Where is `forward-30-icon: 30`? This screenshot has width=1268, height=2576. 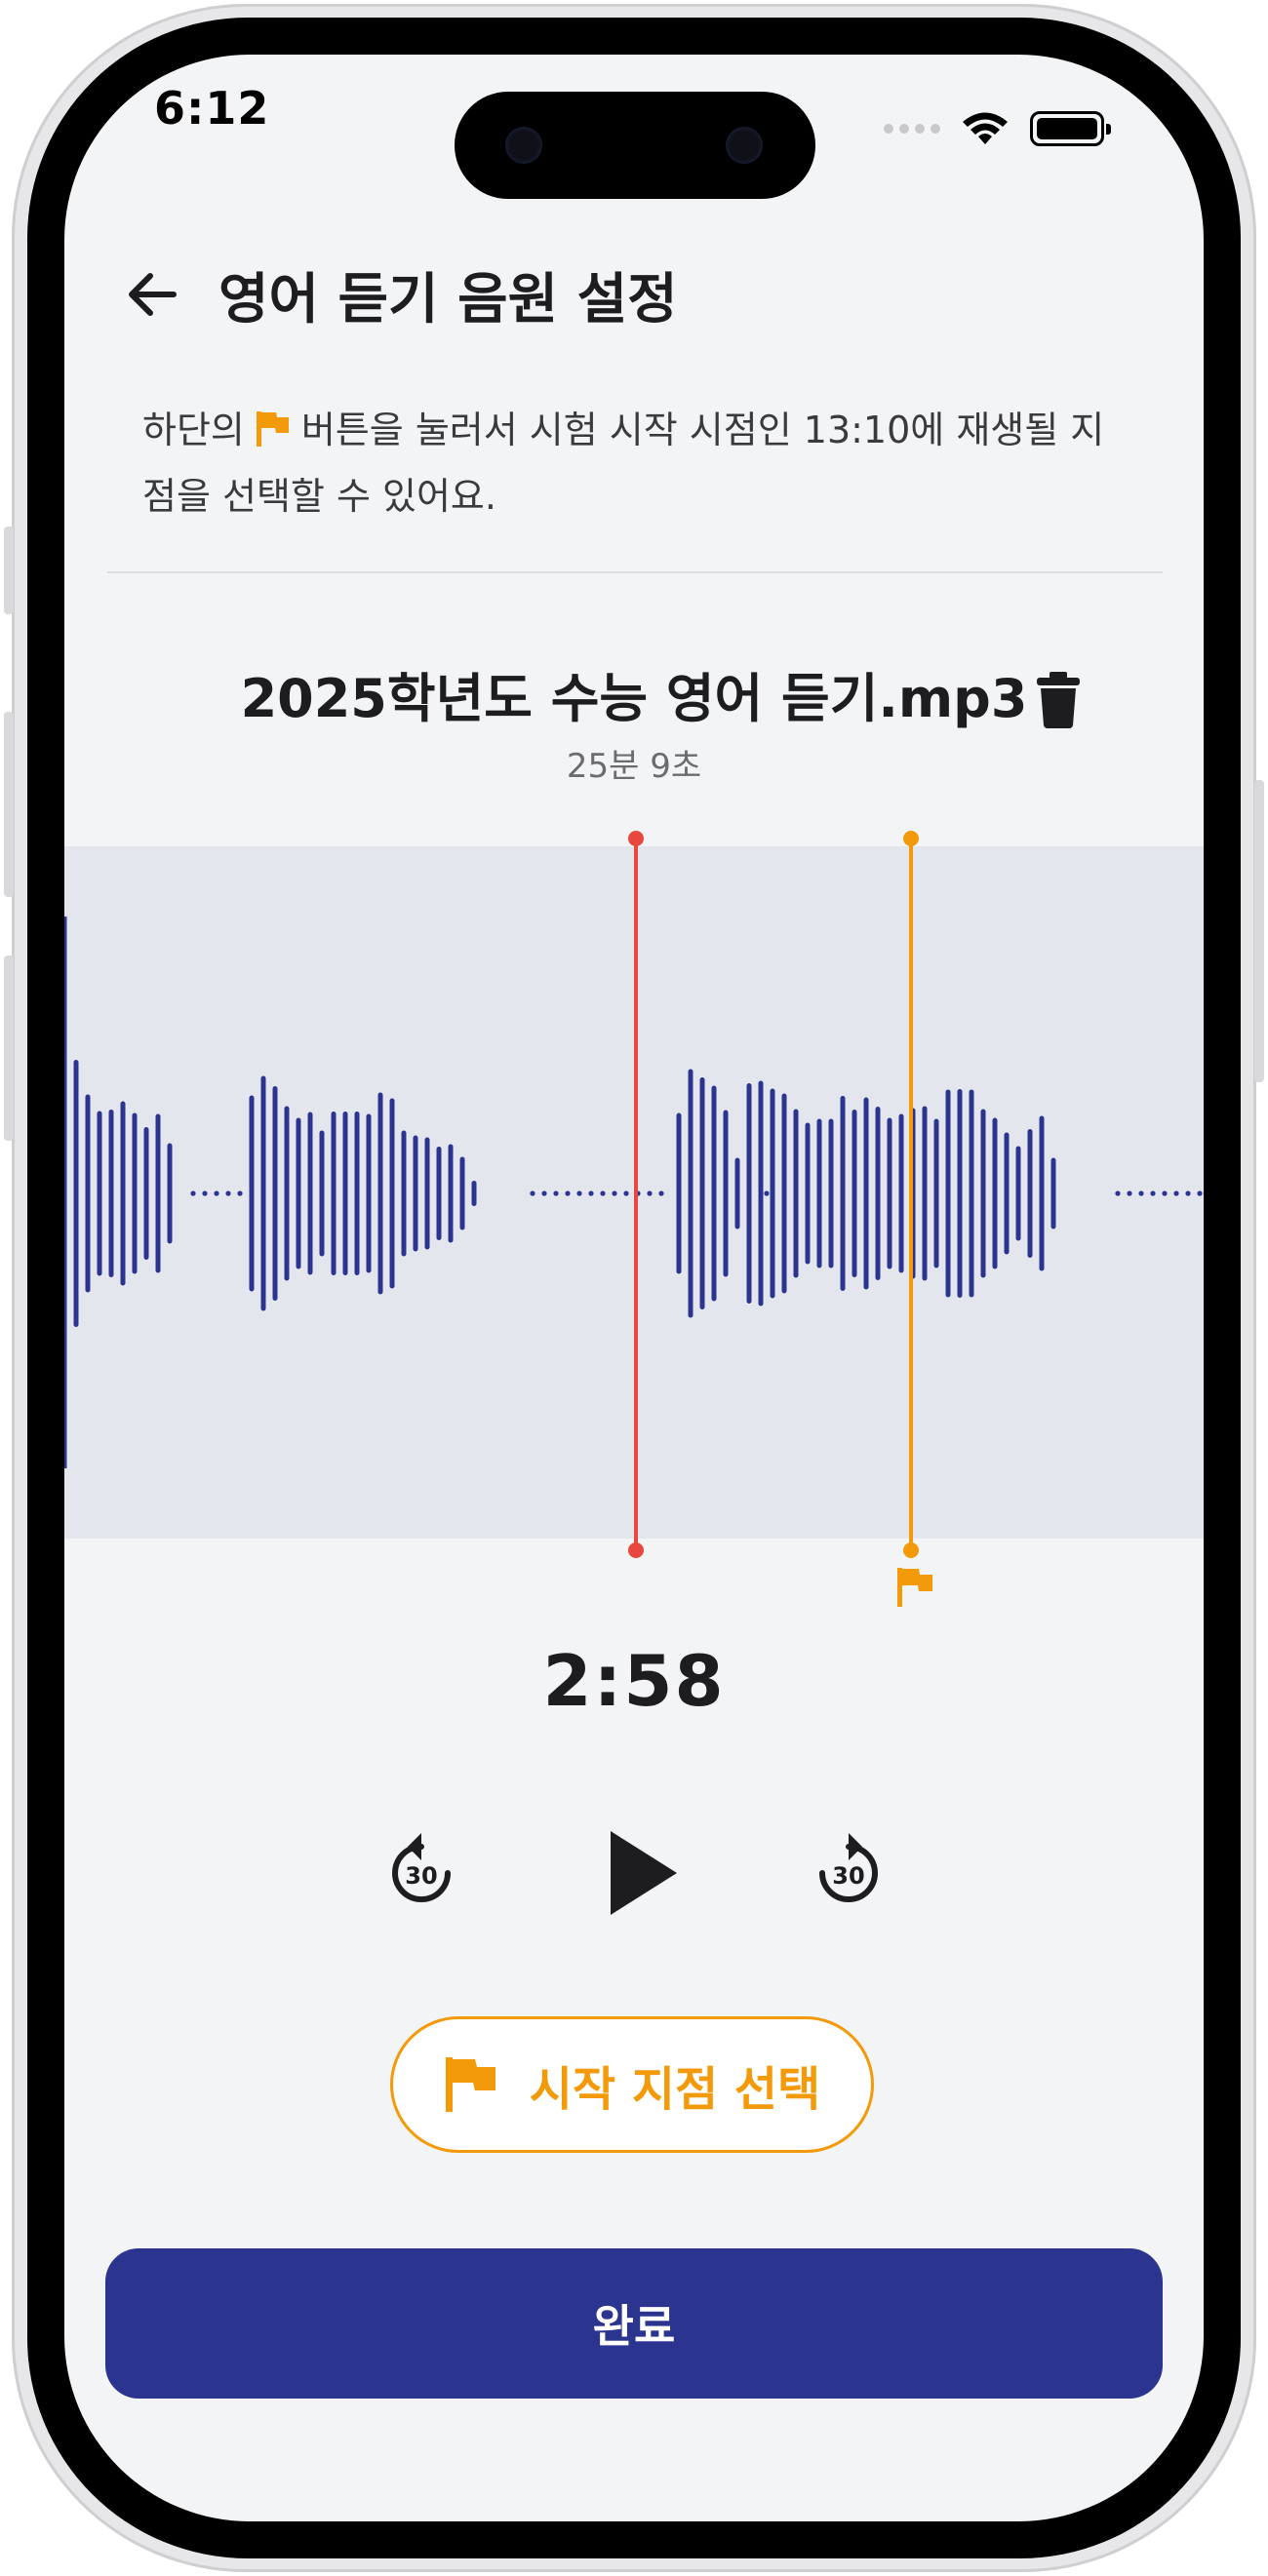 forward-30-icon: 30 is located at coordinates (849, 1869).